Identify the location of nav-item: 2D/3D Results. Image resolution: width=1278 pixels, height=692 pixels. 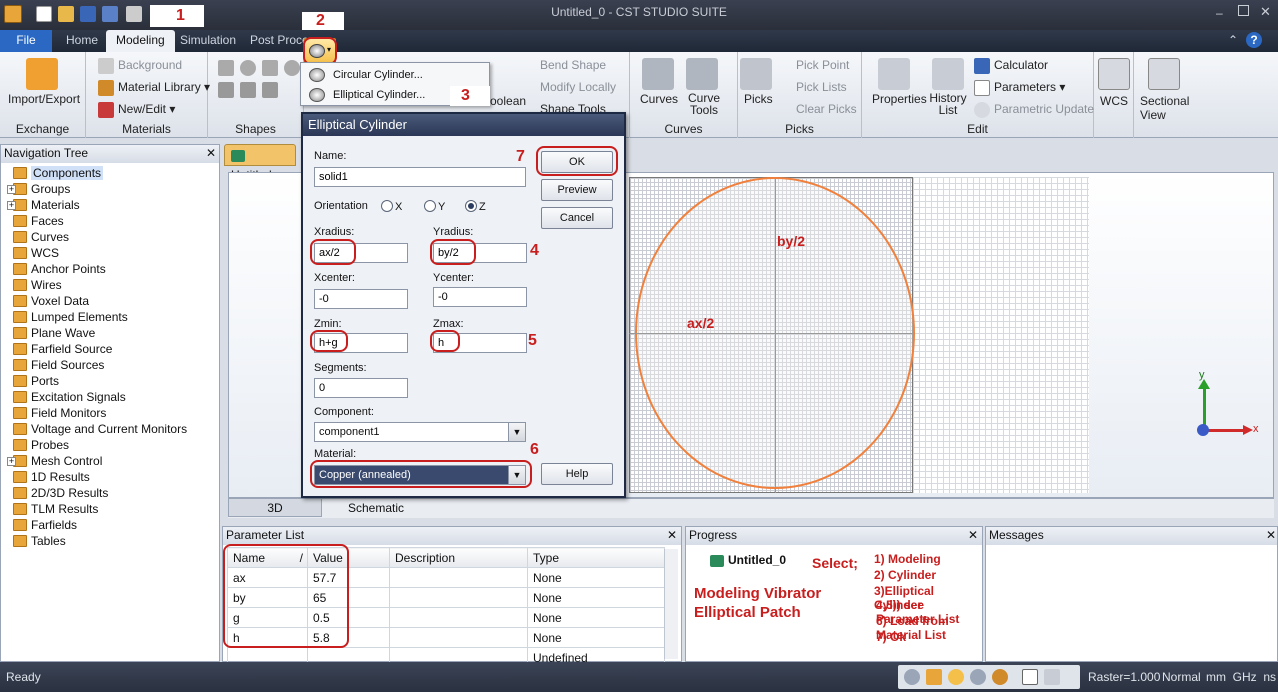
(60, 493).